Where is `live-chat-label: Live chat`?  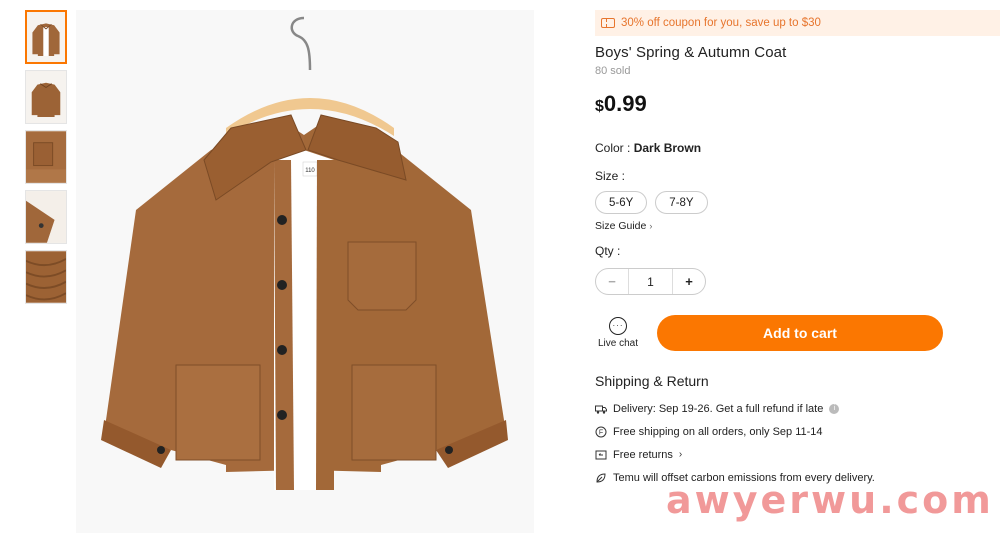
live-chat-label: Live chat is located at coordinates (618, 343).